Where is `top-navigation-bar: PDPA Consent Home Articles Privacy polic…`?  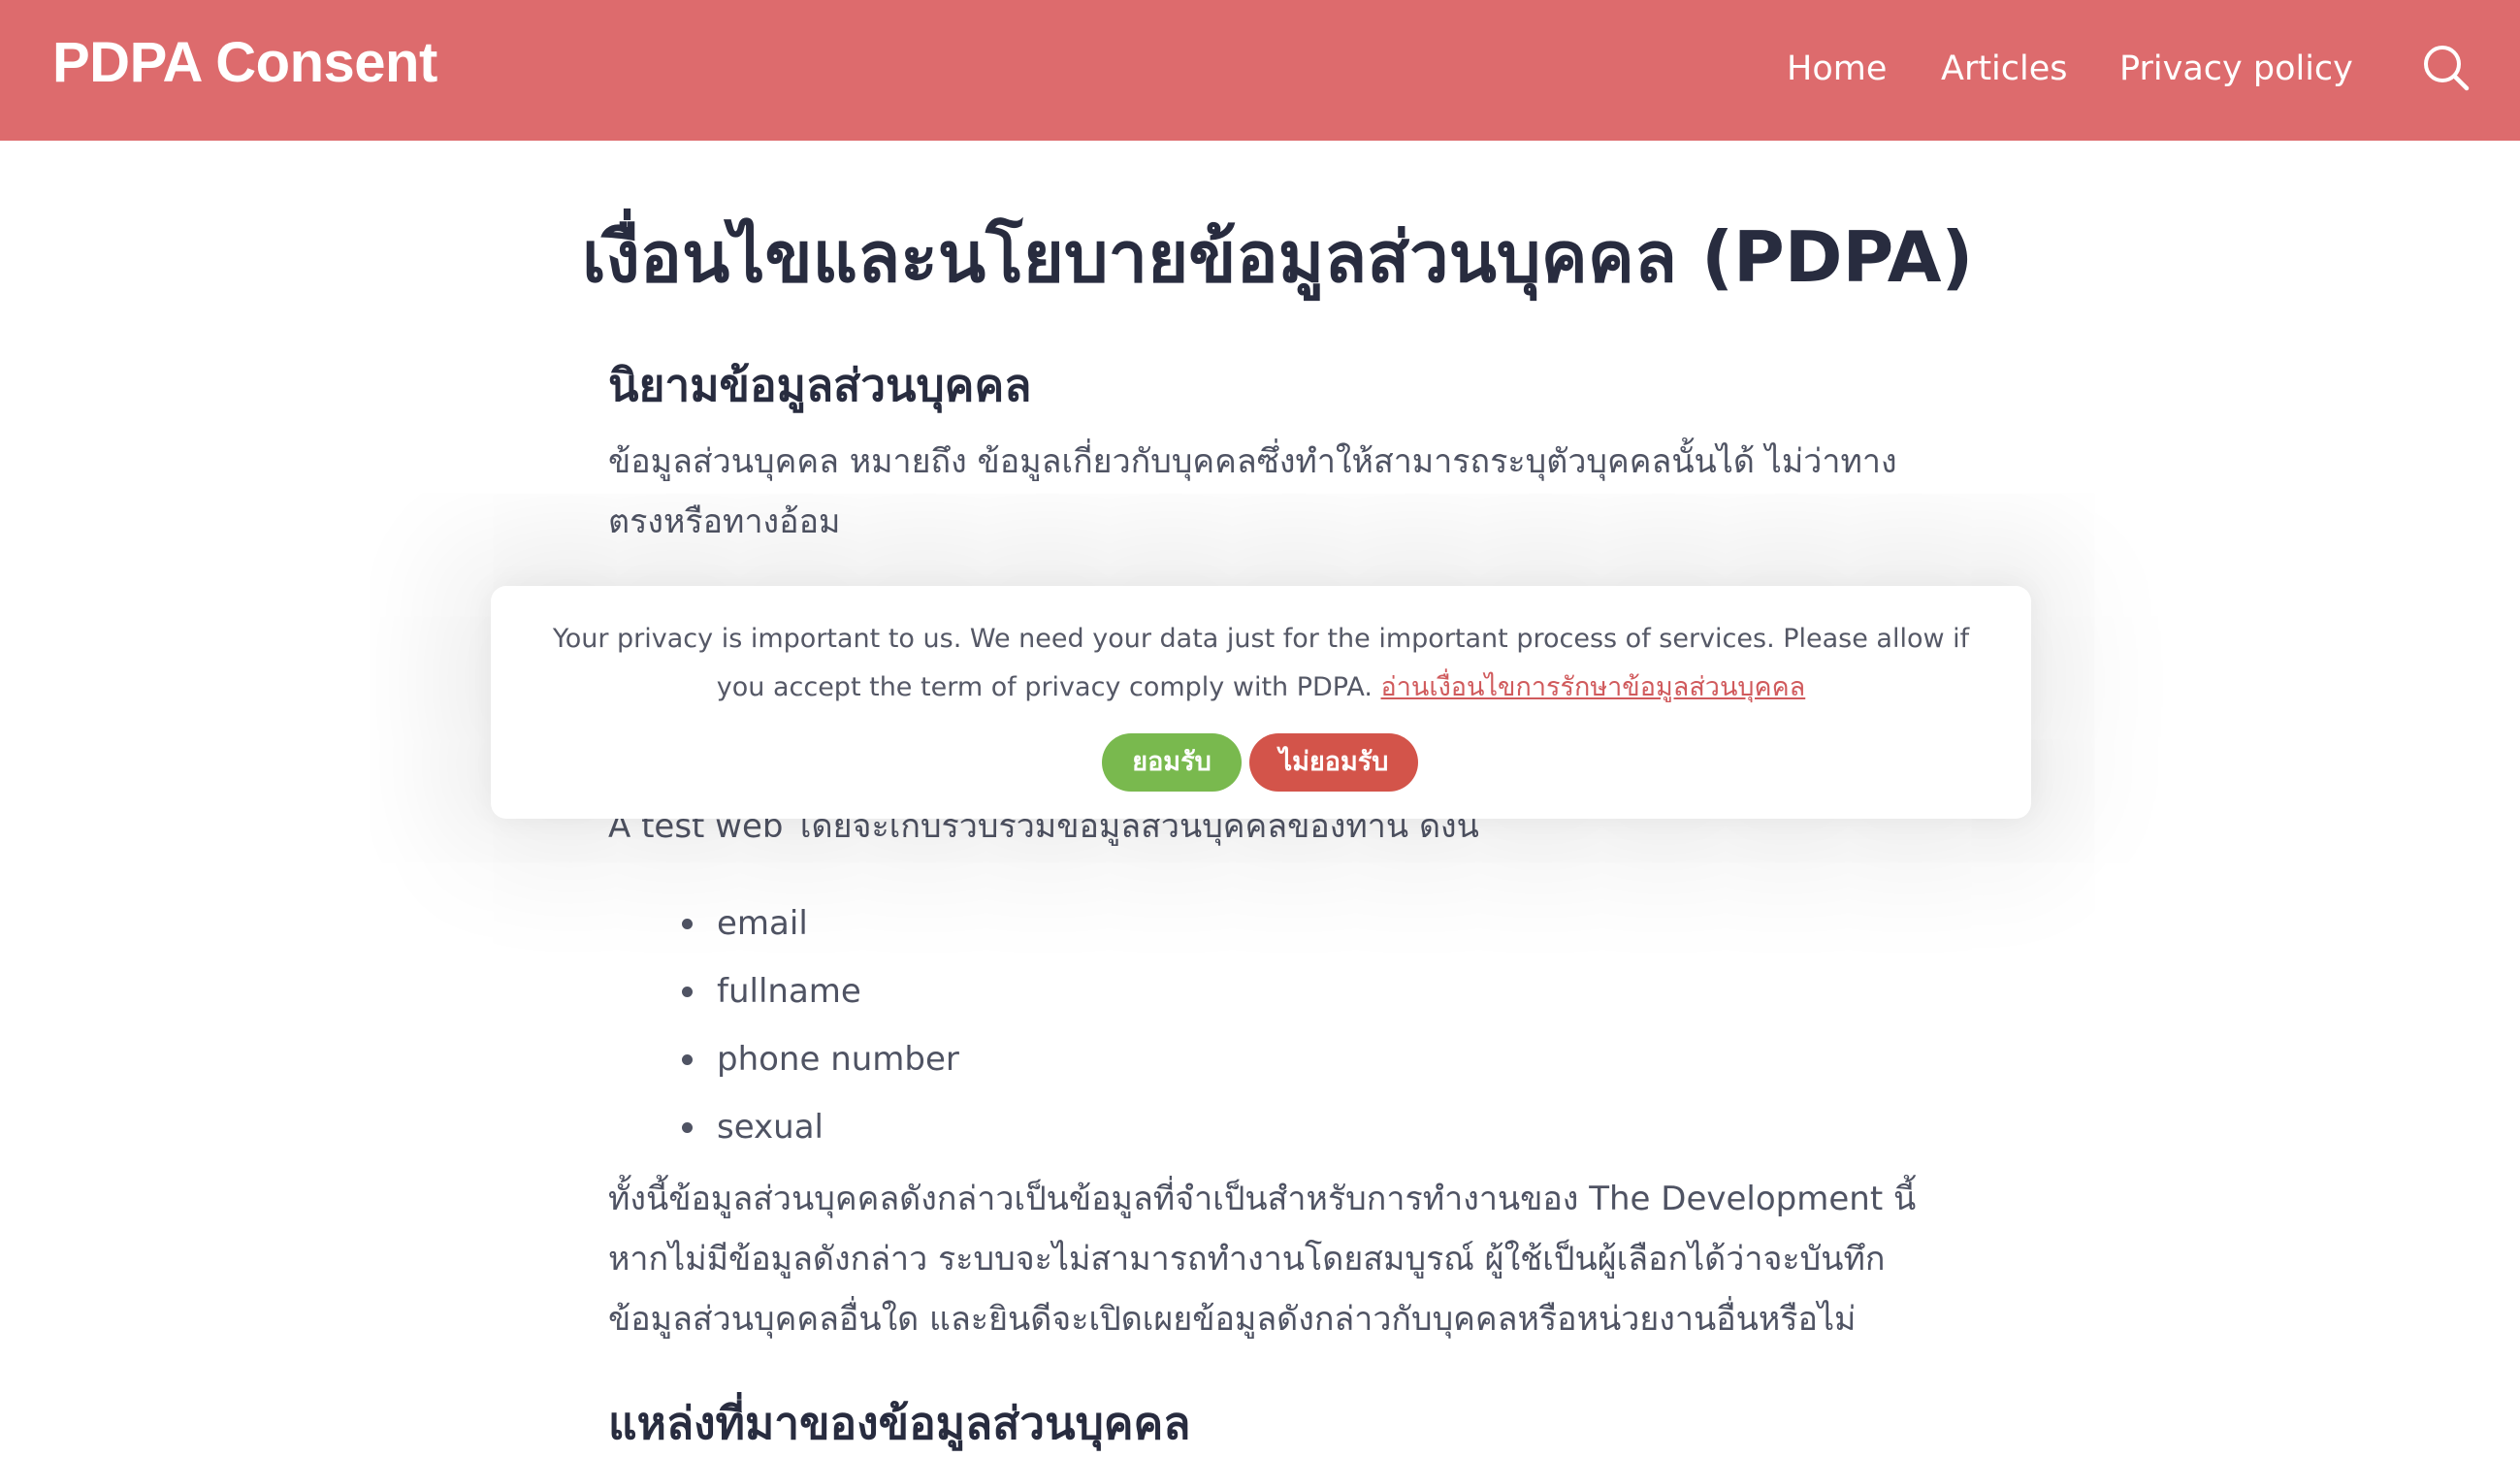
top-navigation-bar: PDPA Consent Home Articles Privacy polic… is located at coordinates (1260, 71).